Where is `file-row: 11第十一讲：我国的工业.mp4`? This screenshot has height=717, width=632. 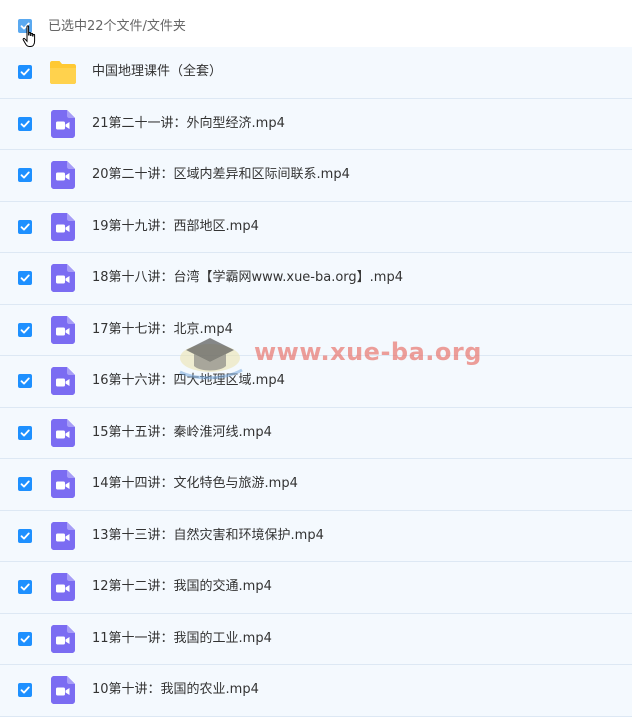
file-row: 11第十一讲：我国的工业.mp4 is located at coordinates (316, 639).